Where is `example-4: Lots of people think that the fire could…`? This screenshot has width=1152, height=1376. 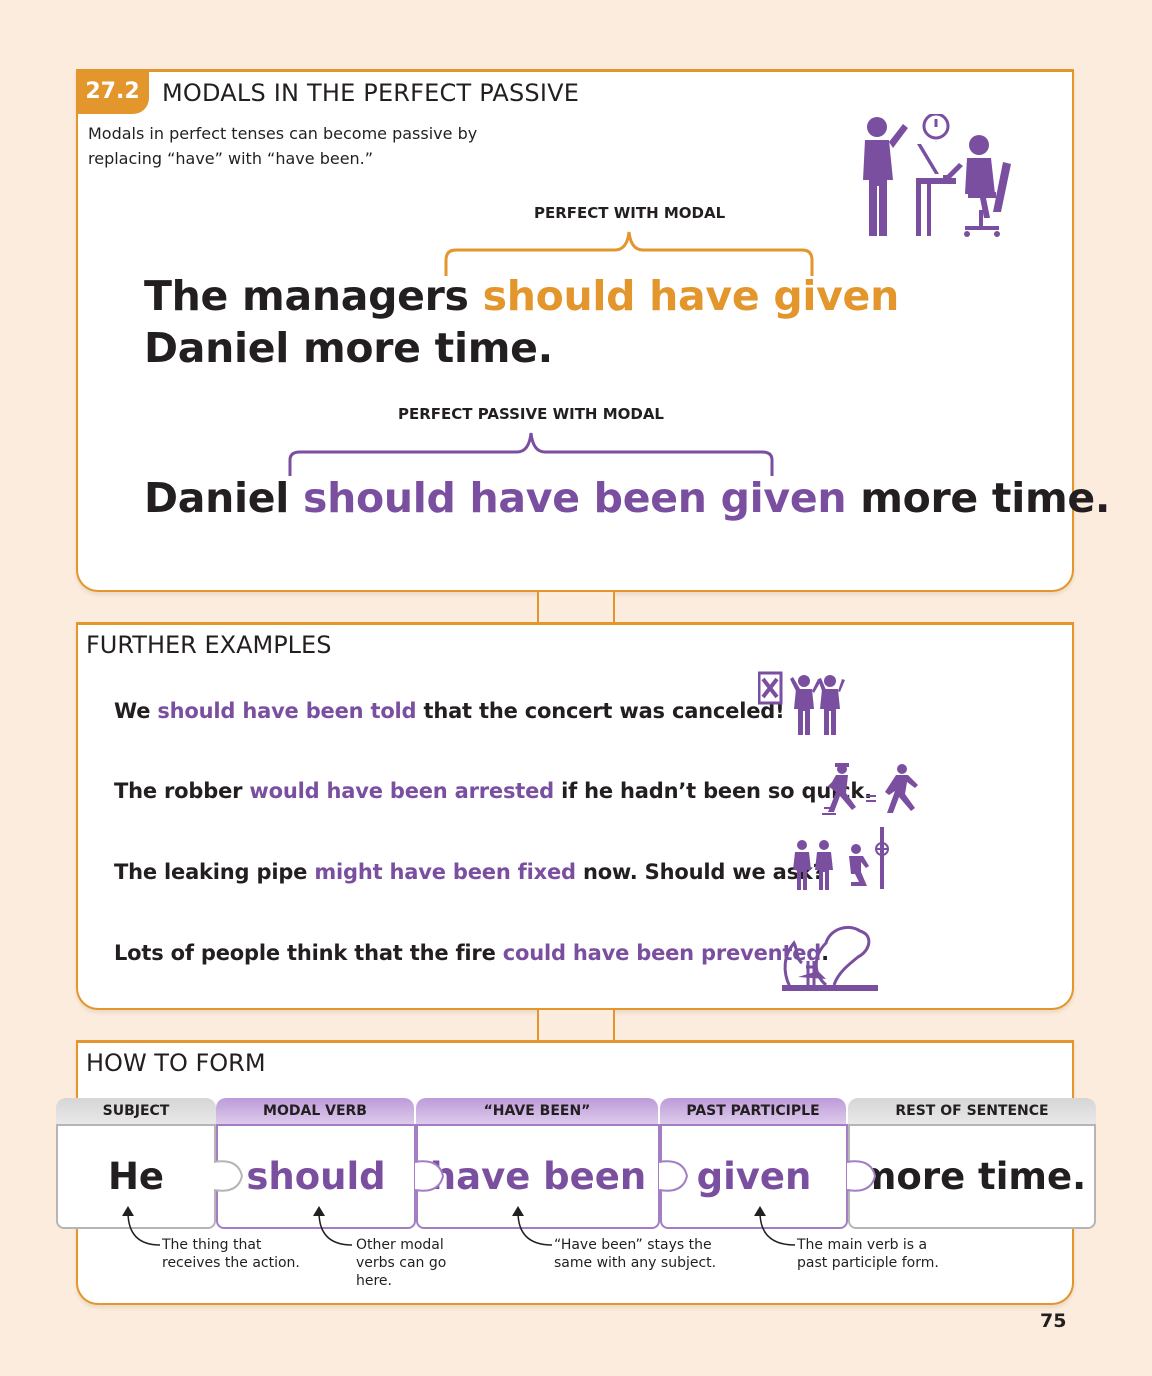 example-4: Lots of people think that the fire could… is located at coordinates (471, 953).